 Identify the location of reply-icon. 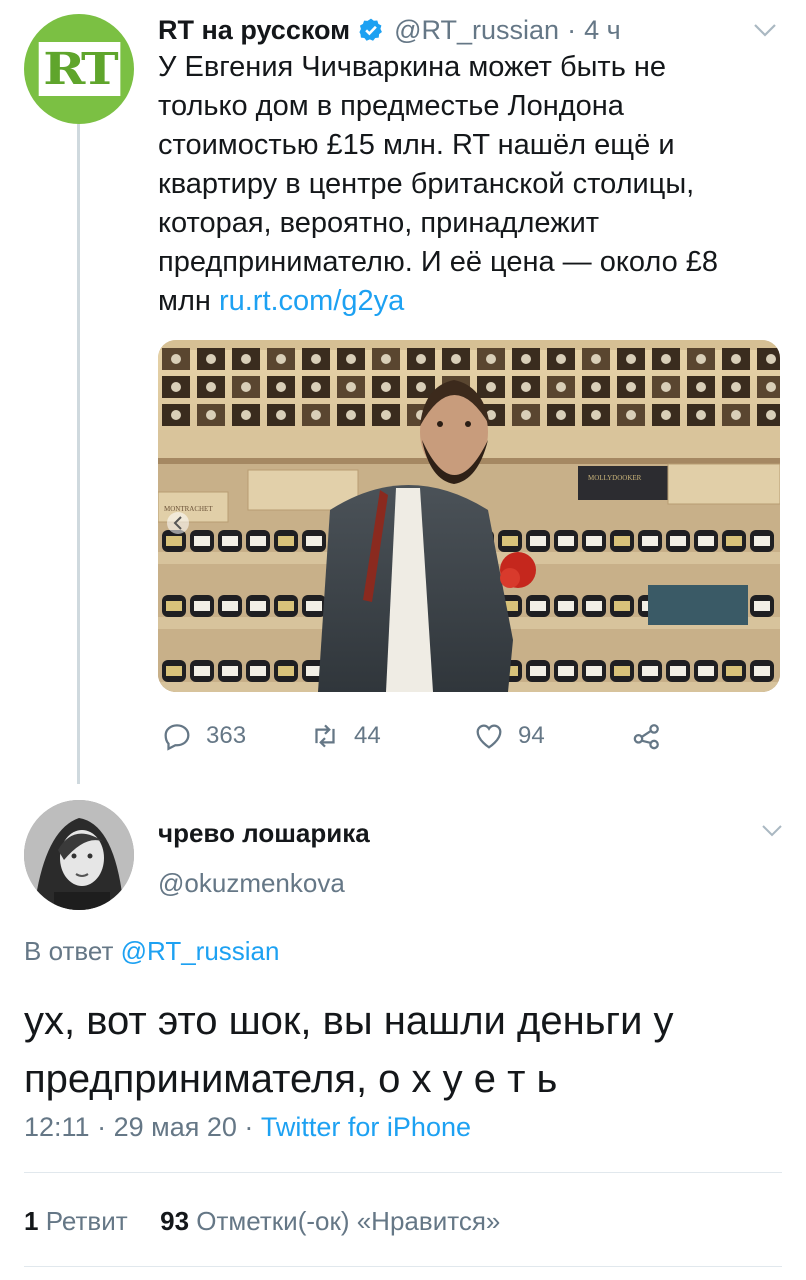
(177, 737).